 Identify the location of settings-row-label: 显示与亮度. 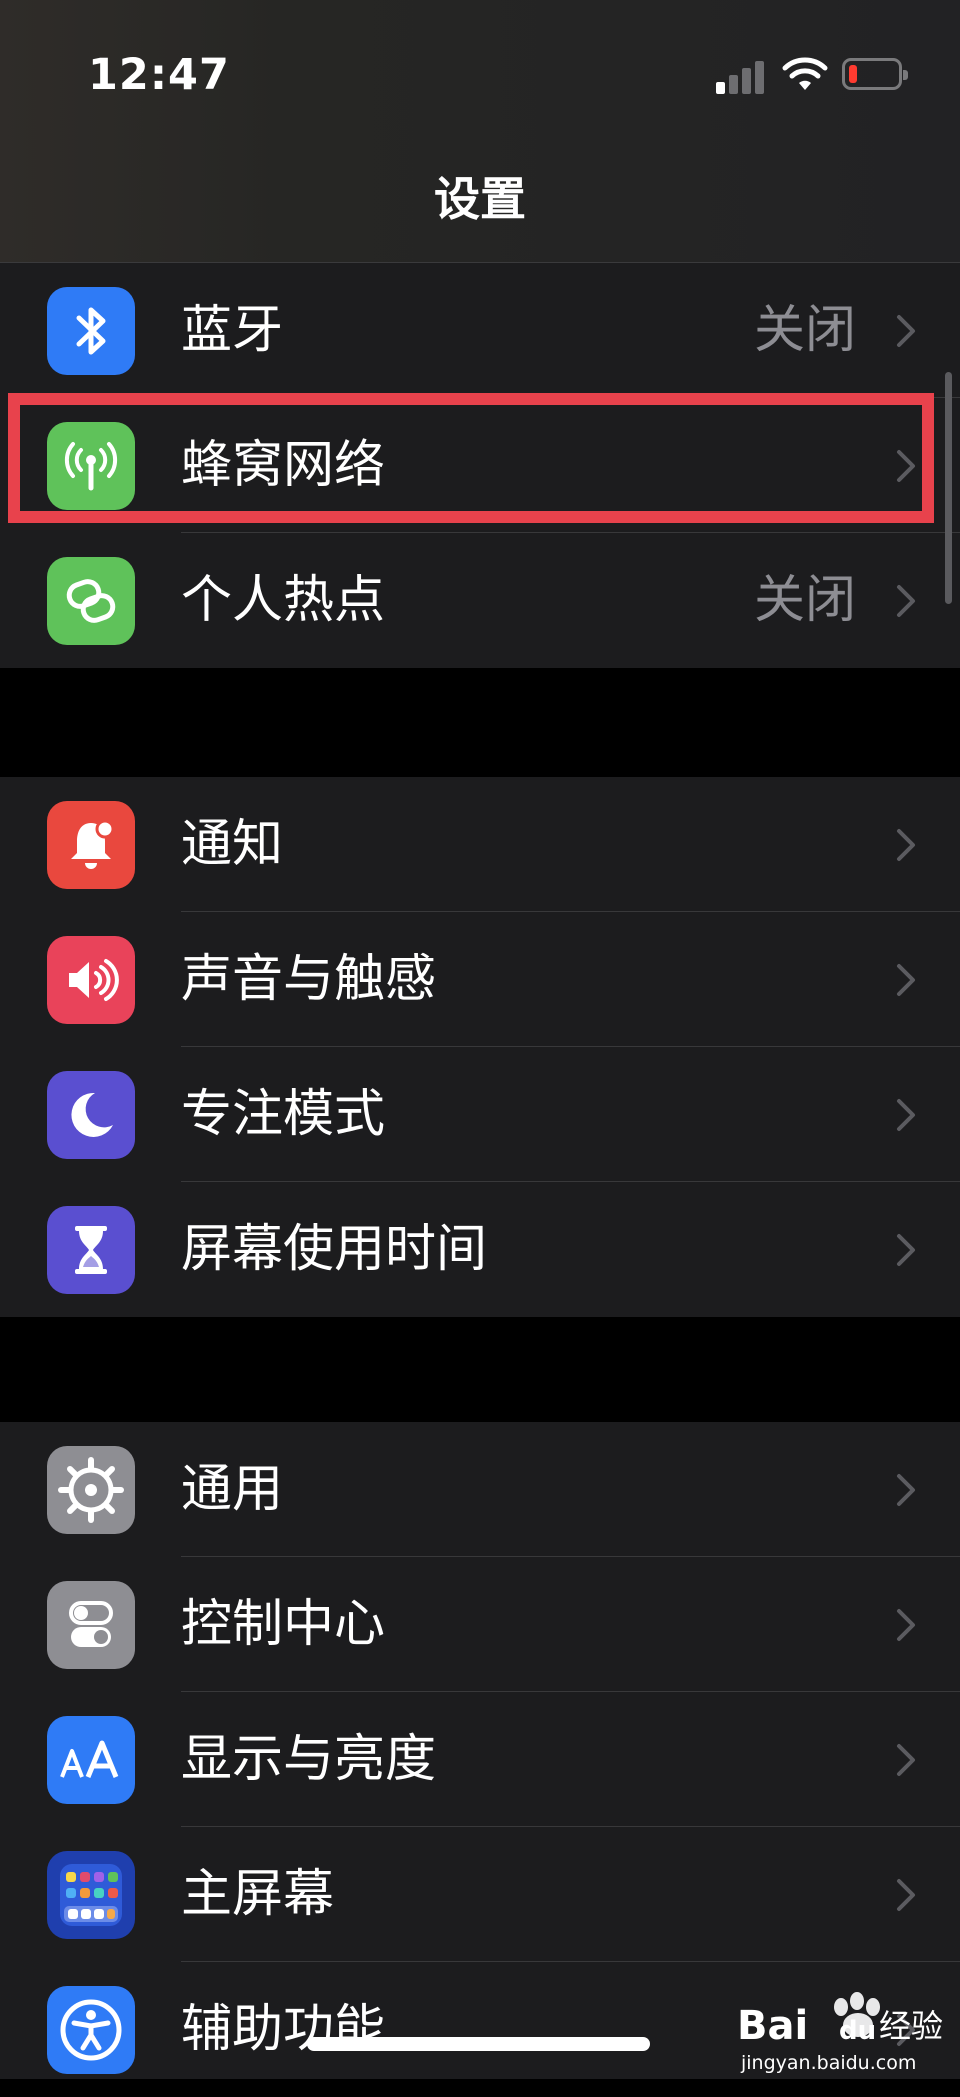
(309, 1759).